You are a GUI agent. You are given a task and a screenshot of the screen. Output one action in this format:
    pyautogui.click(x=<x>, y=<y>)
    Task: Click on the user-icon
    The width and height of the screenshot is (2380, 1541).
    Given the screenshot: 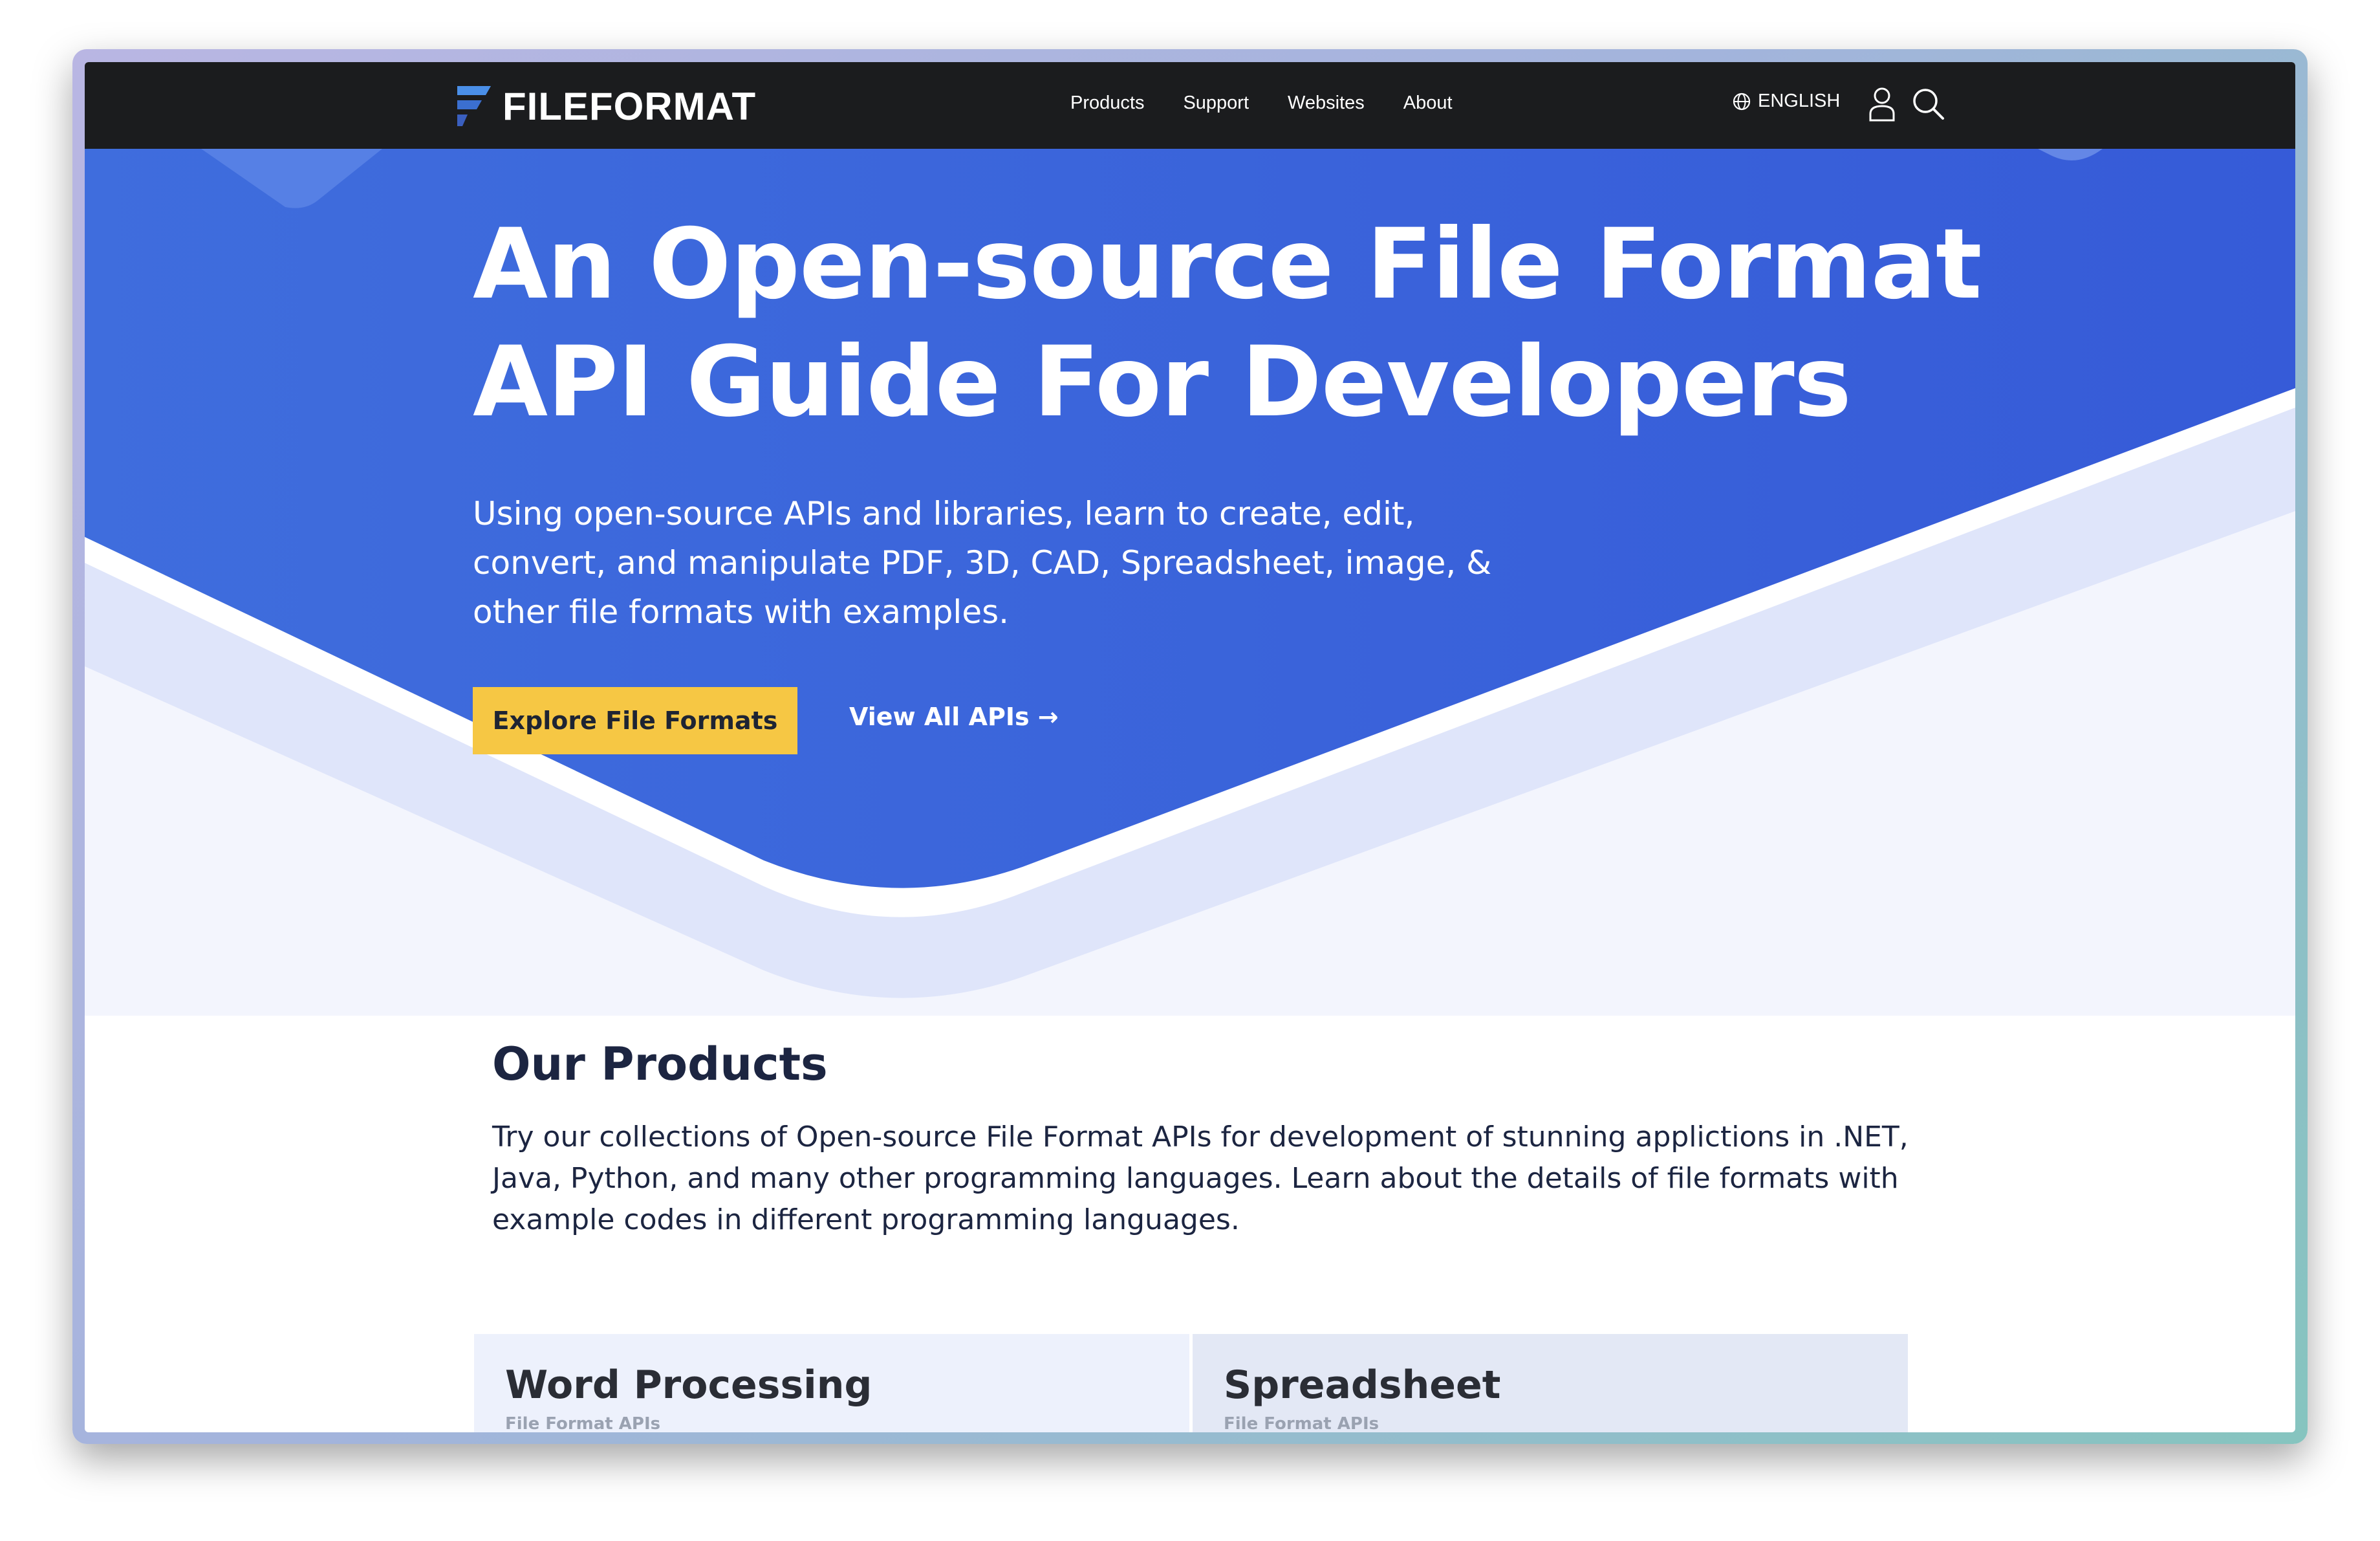 What is the action you would take?
    pyautogui.click(x=1882, y=103)
    